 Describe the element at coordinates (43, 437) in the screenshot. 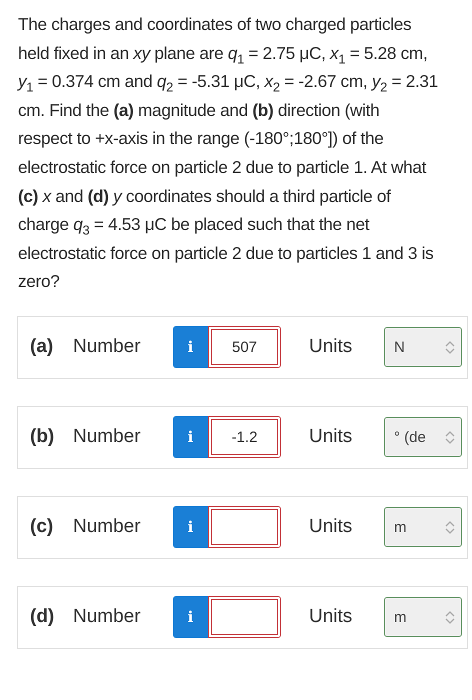

I see `part-label: (b)` at that location.